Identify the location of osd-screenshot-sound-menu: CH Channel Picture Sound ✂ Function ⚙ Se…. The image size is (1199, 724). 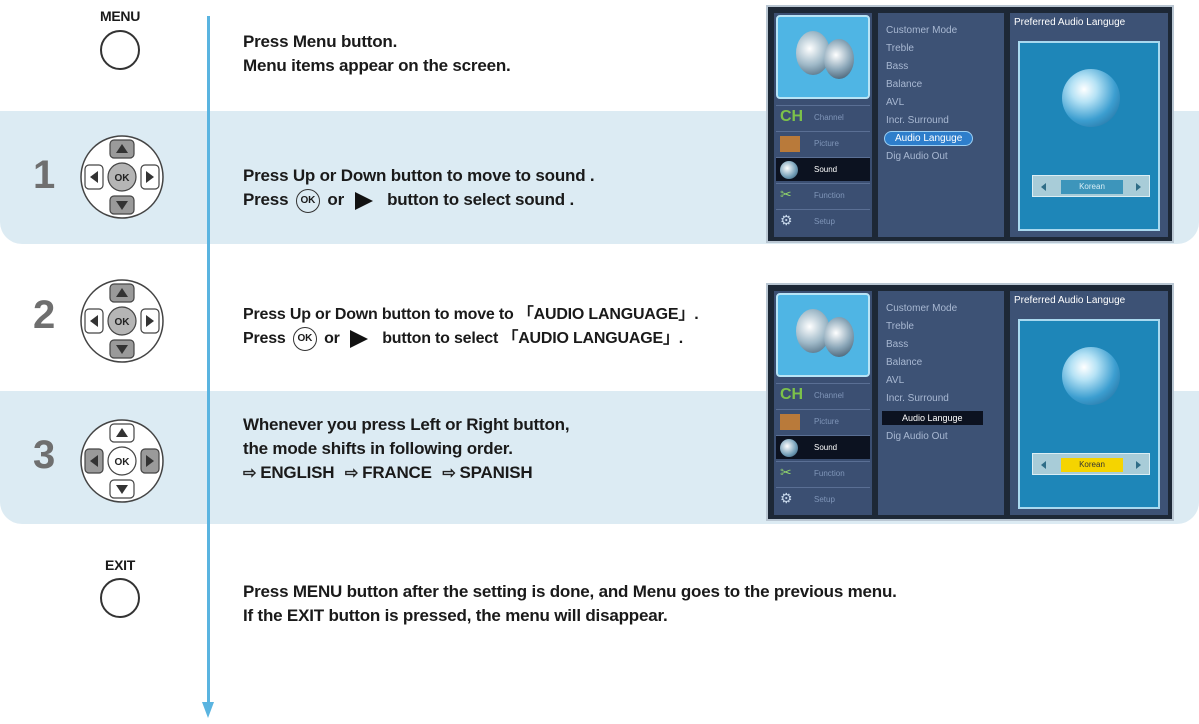
(970, 124).